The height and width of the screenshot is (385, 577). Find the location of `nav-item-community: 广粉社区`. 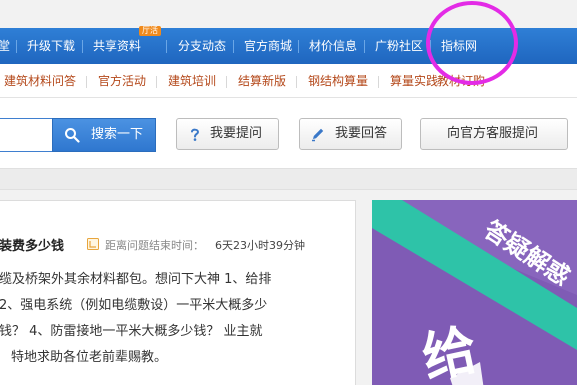

nav-item-community: 广粉社区 is located at coordinates (399, 46).